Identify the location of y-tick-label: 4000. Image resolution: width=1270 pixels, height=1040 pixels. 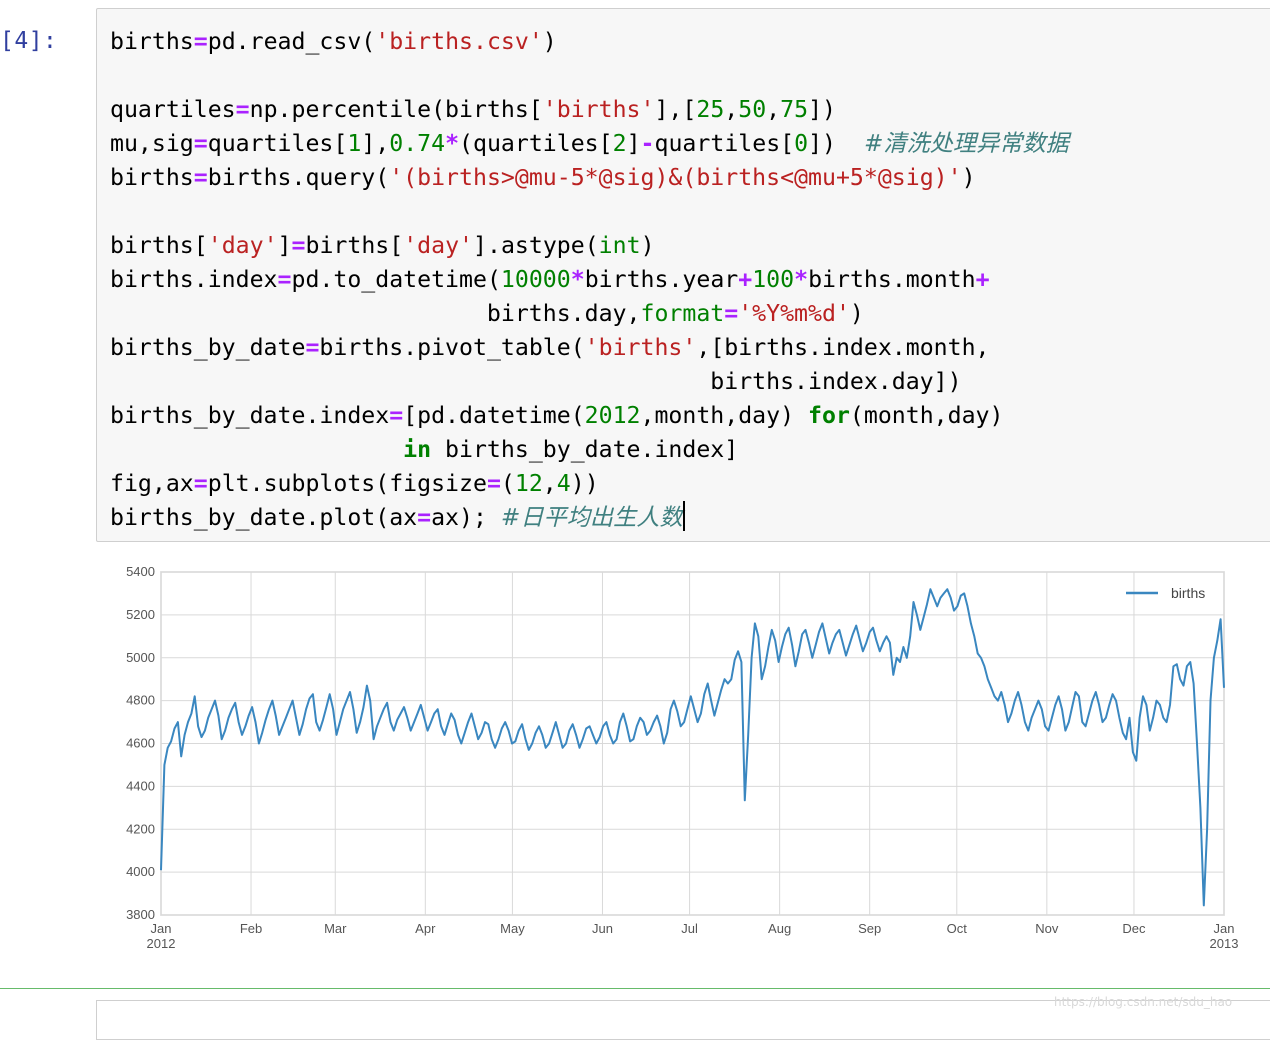
(140, 871).